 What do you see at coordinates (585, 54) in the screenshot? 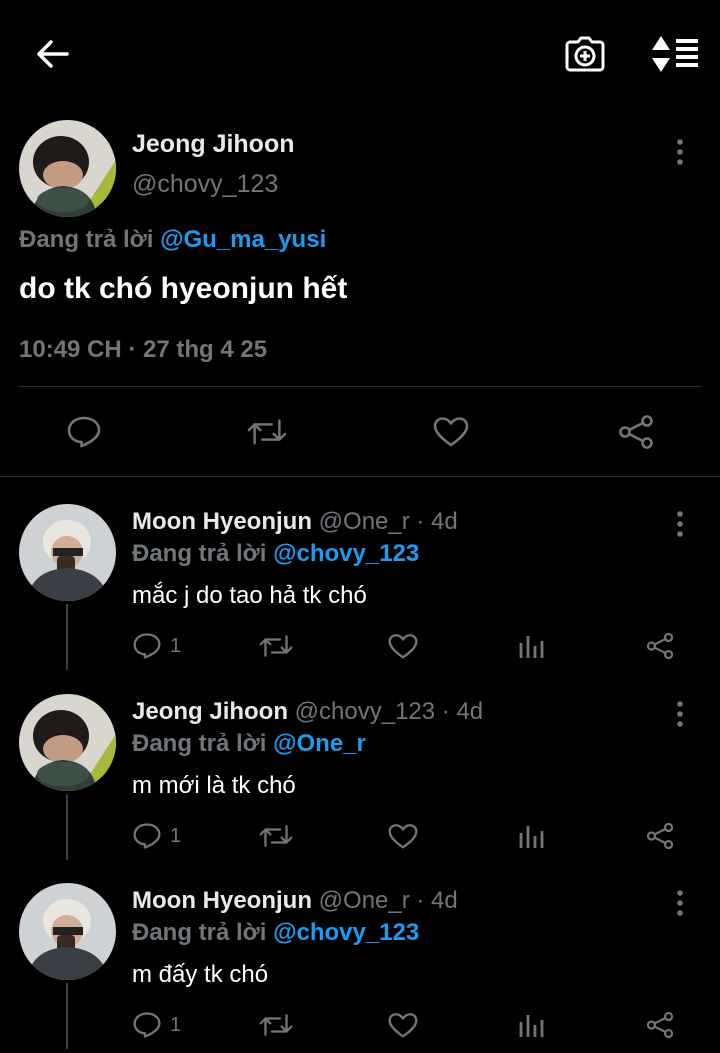
I see `camera-plus-icon` at bounding box center [585, 54].